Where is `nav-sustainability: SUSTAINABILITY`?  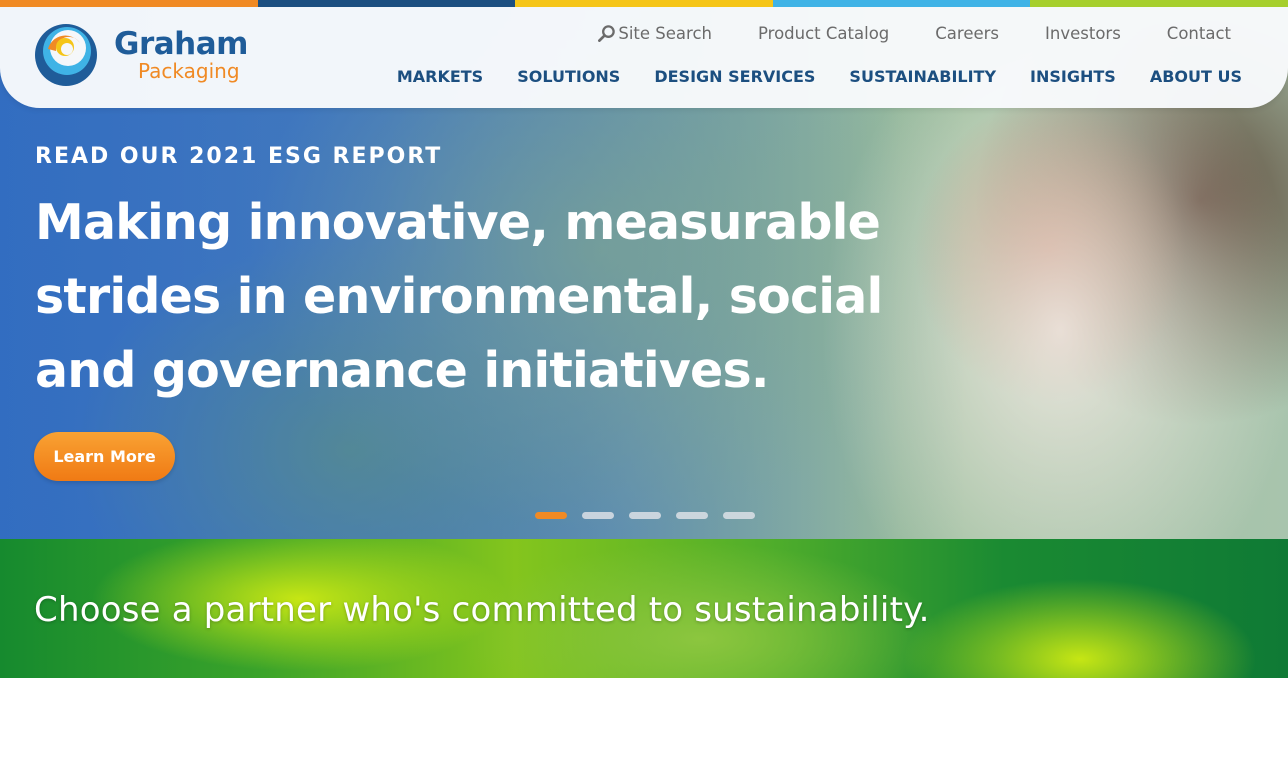
nav-sustainability: SUSTAINABILITY is located at coordinates (922, 76).